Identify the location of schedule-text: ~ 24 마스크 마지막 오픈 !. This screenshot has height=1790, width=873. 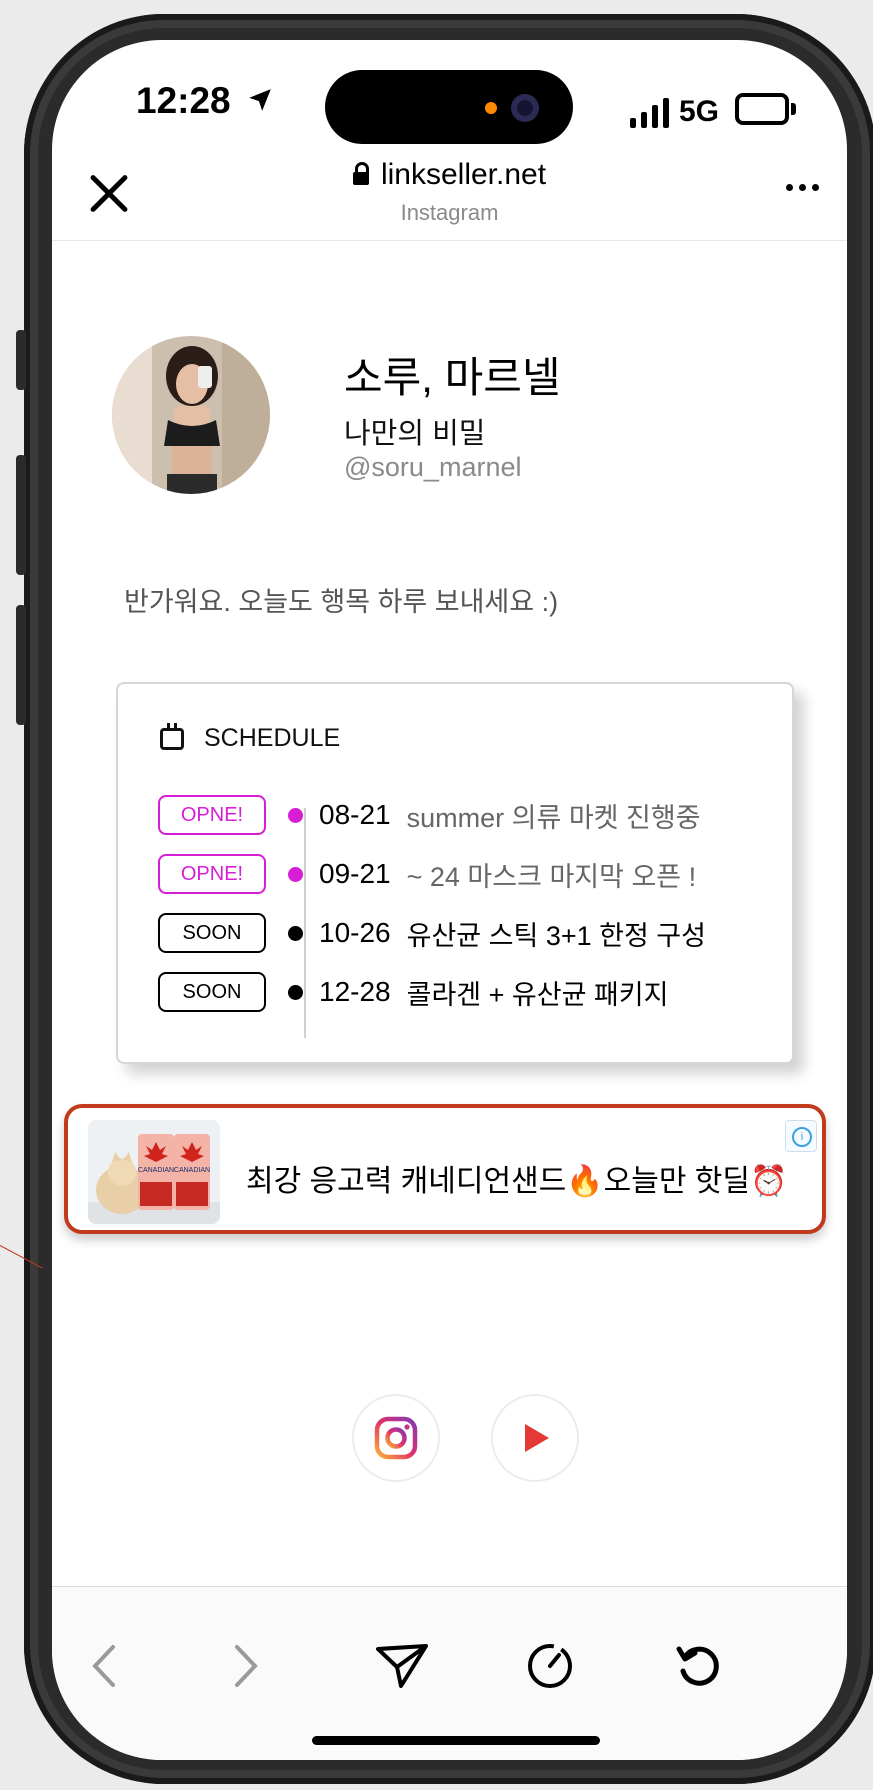
(551, 876).